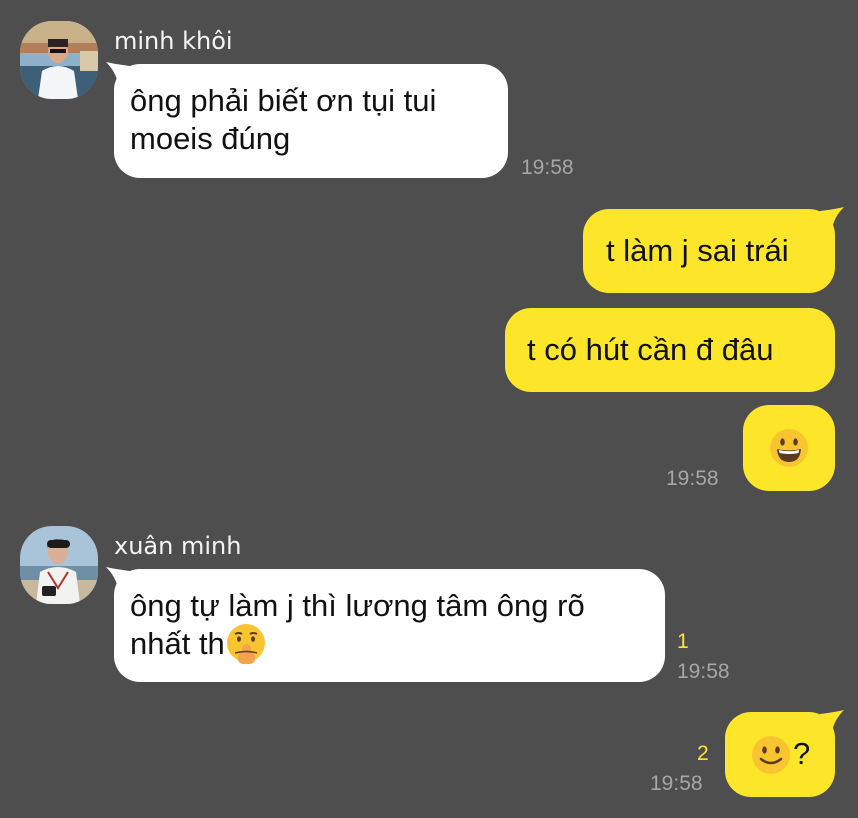 The image size is (858, 818). Describe the element at coordinates (389, 643) in the screenshot. I see `message-text-line: nhất th` at that location.